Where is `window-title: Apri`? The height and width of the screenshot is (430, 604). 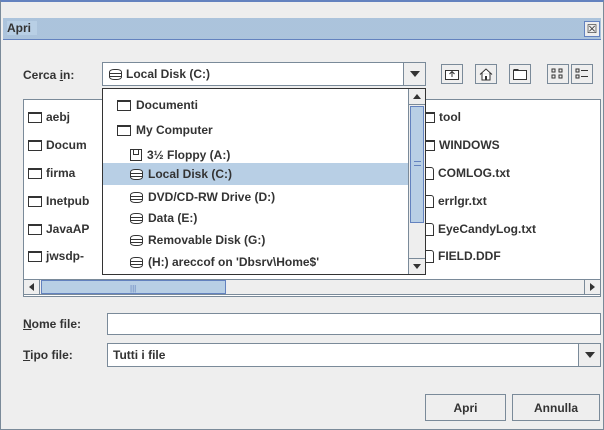 window-title: Apri is located at coordinates (22, 28).